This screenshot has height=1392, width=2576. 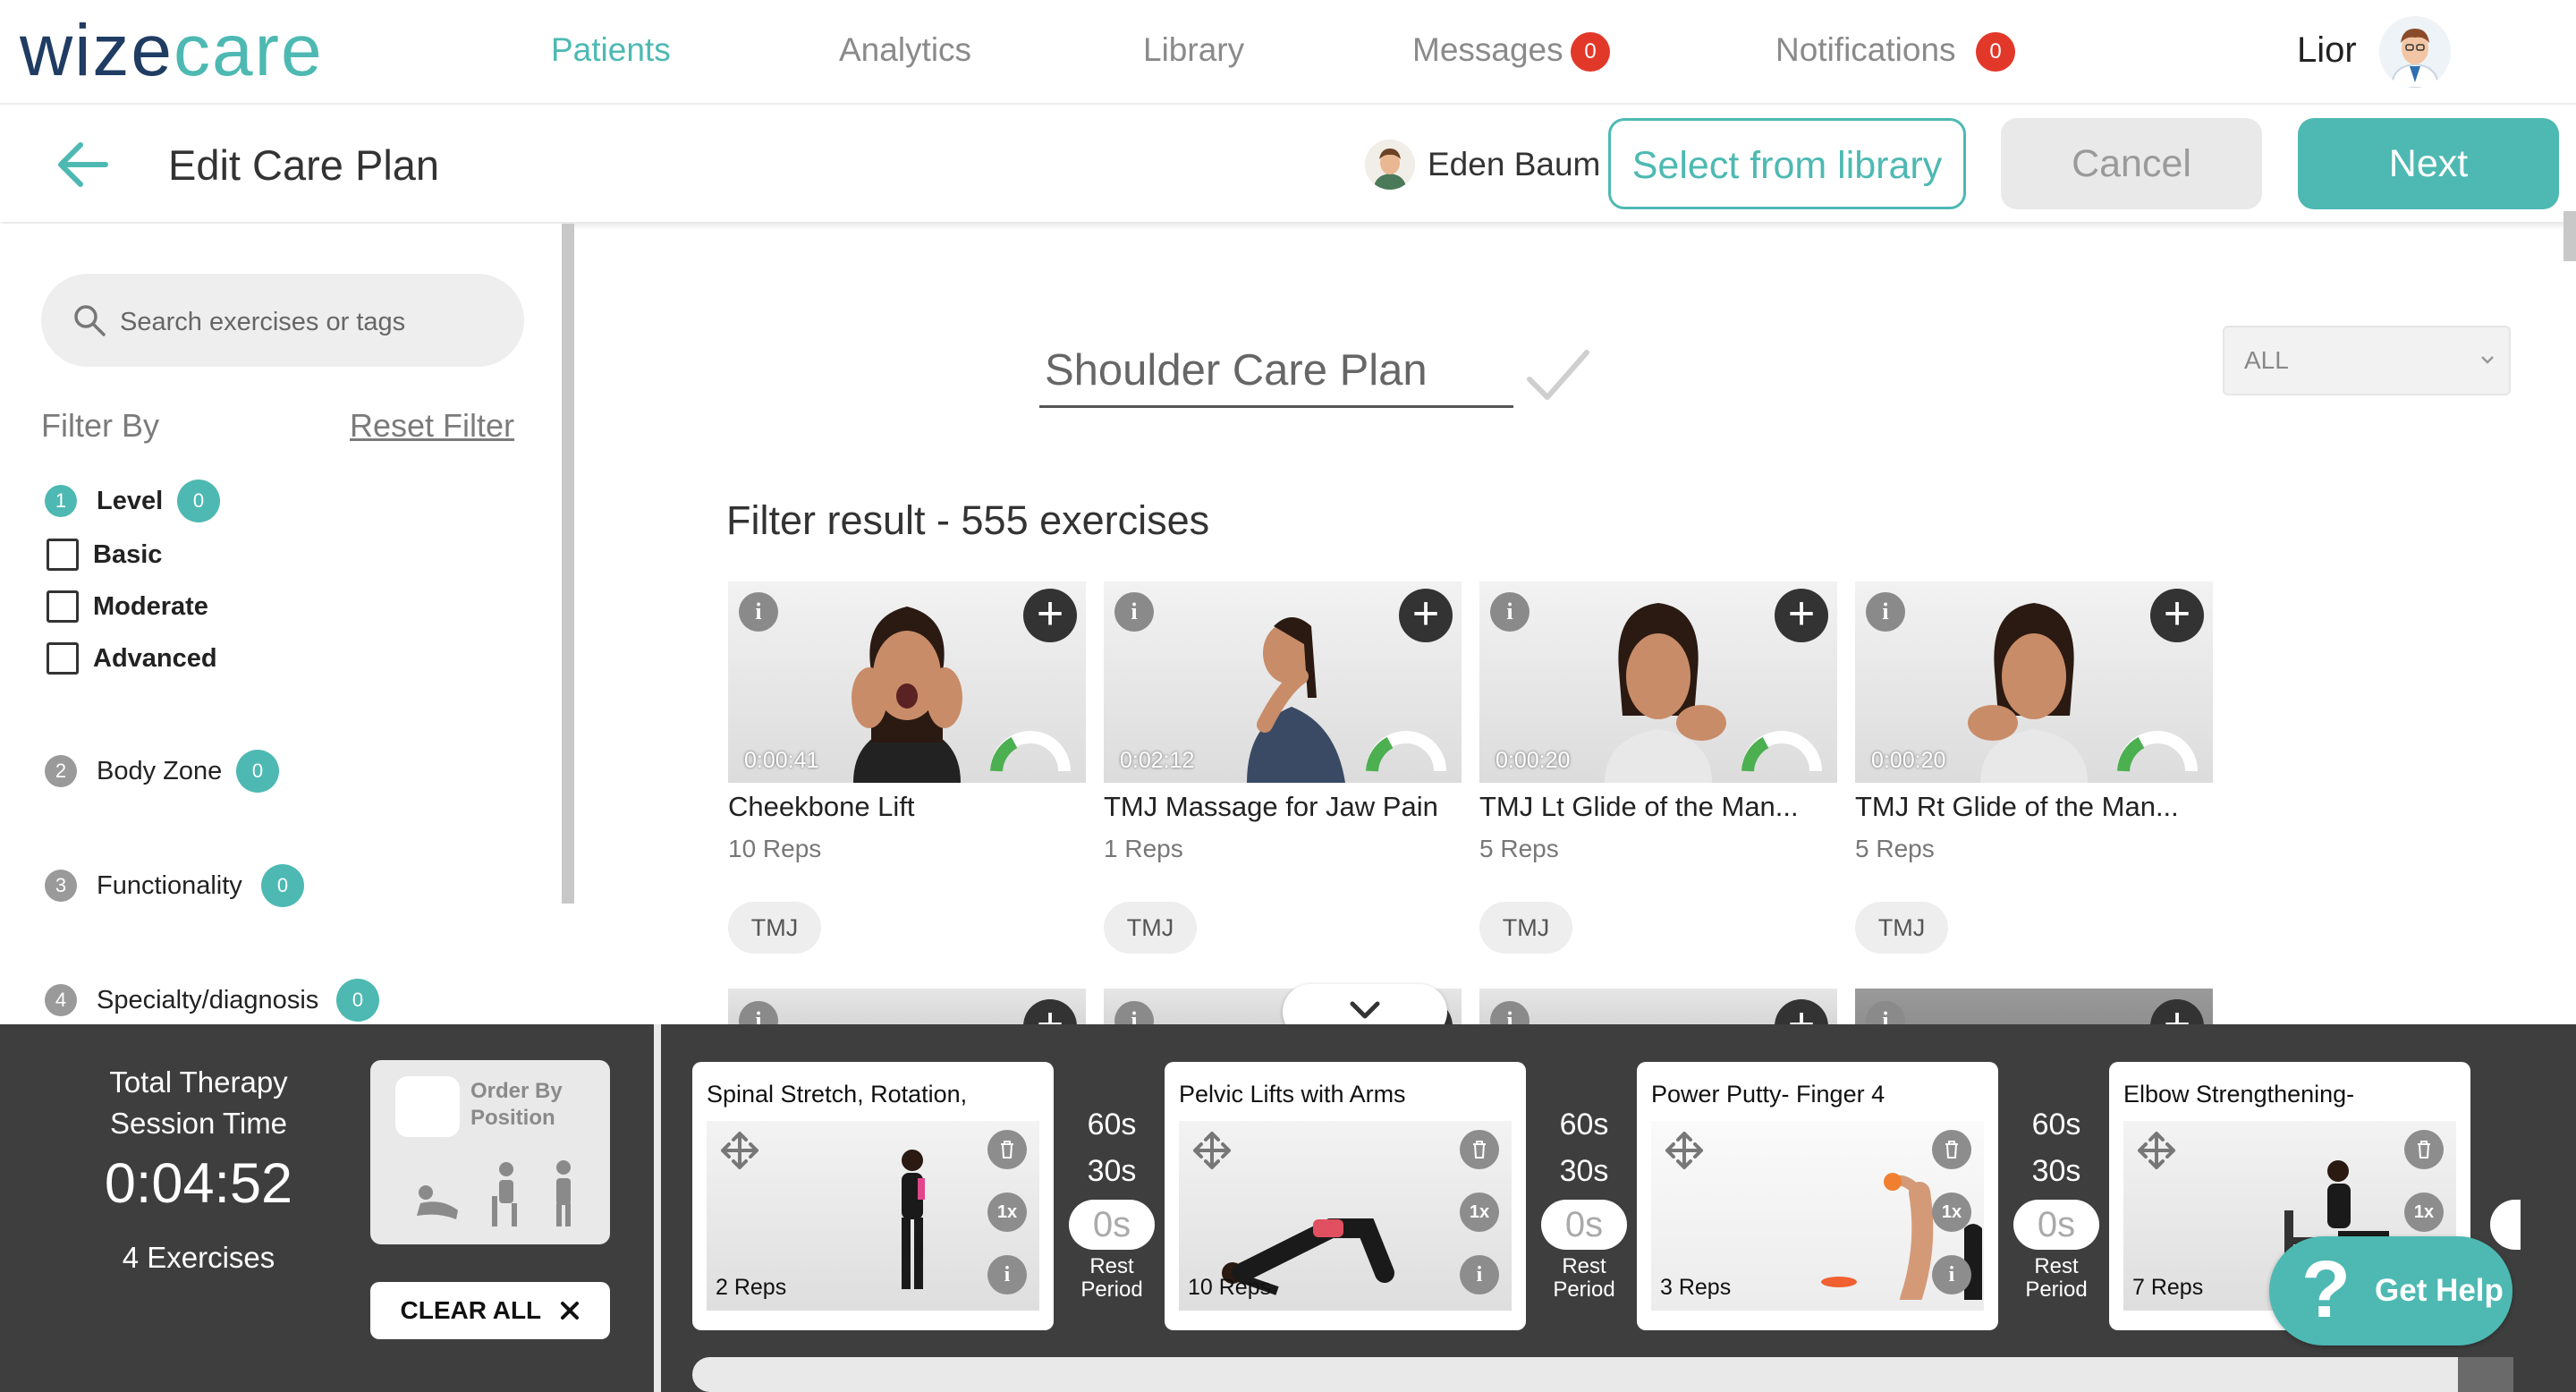 I want to click on plan-exercise-title: Pelvic Lifts with Arms, so click(x=1292, y=1094).